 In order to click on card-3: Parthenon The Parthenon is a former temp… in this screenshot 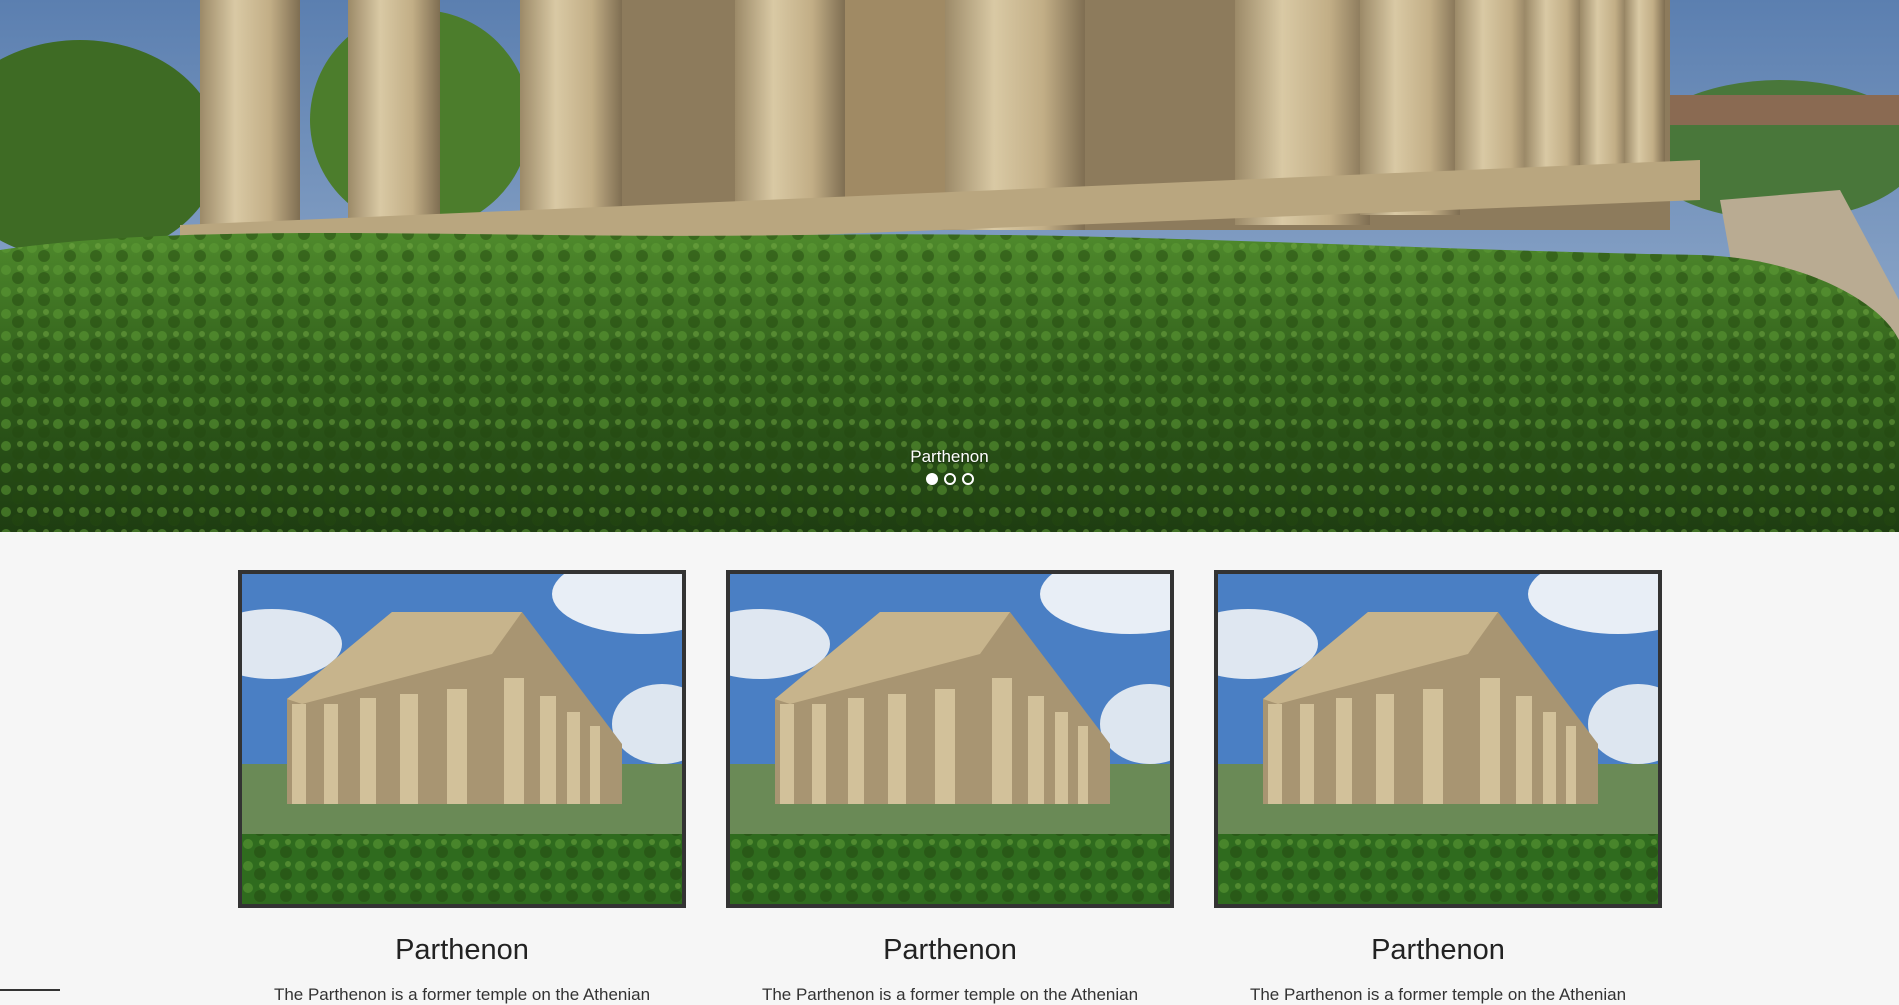, I will do `click(1438, 787)`.